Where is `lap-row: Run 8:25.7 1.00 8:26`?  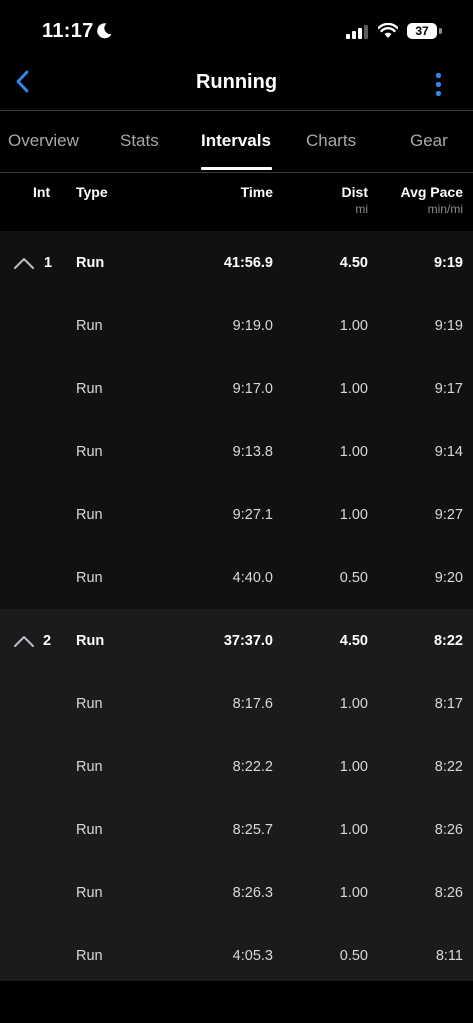
lap-row: Run 8:25.7 1.00 8:26 is located at coordinates (236, 829).